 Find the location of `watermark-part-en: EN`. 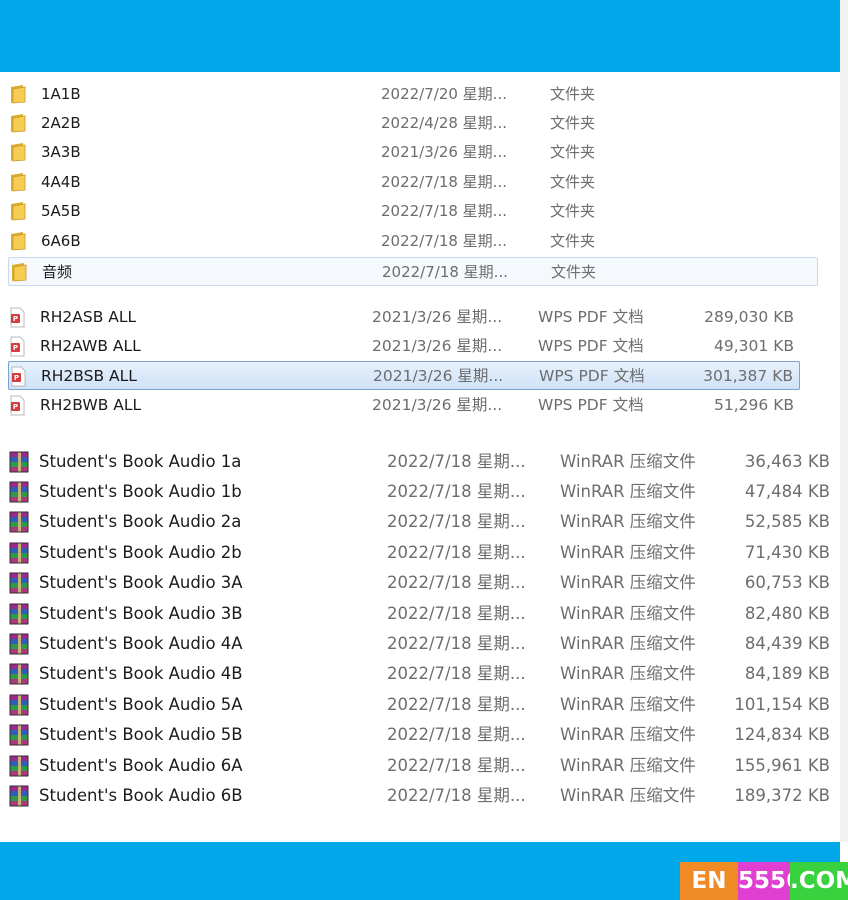

watermark-part-en: EN is located at coordinates (709, 881).